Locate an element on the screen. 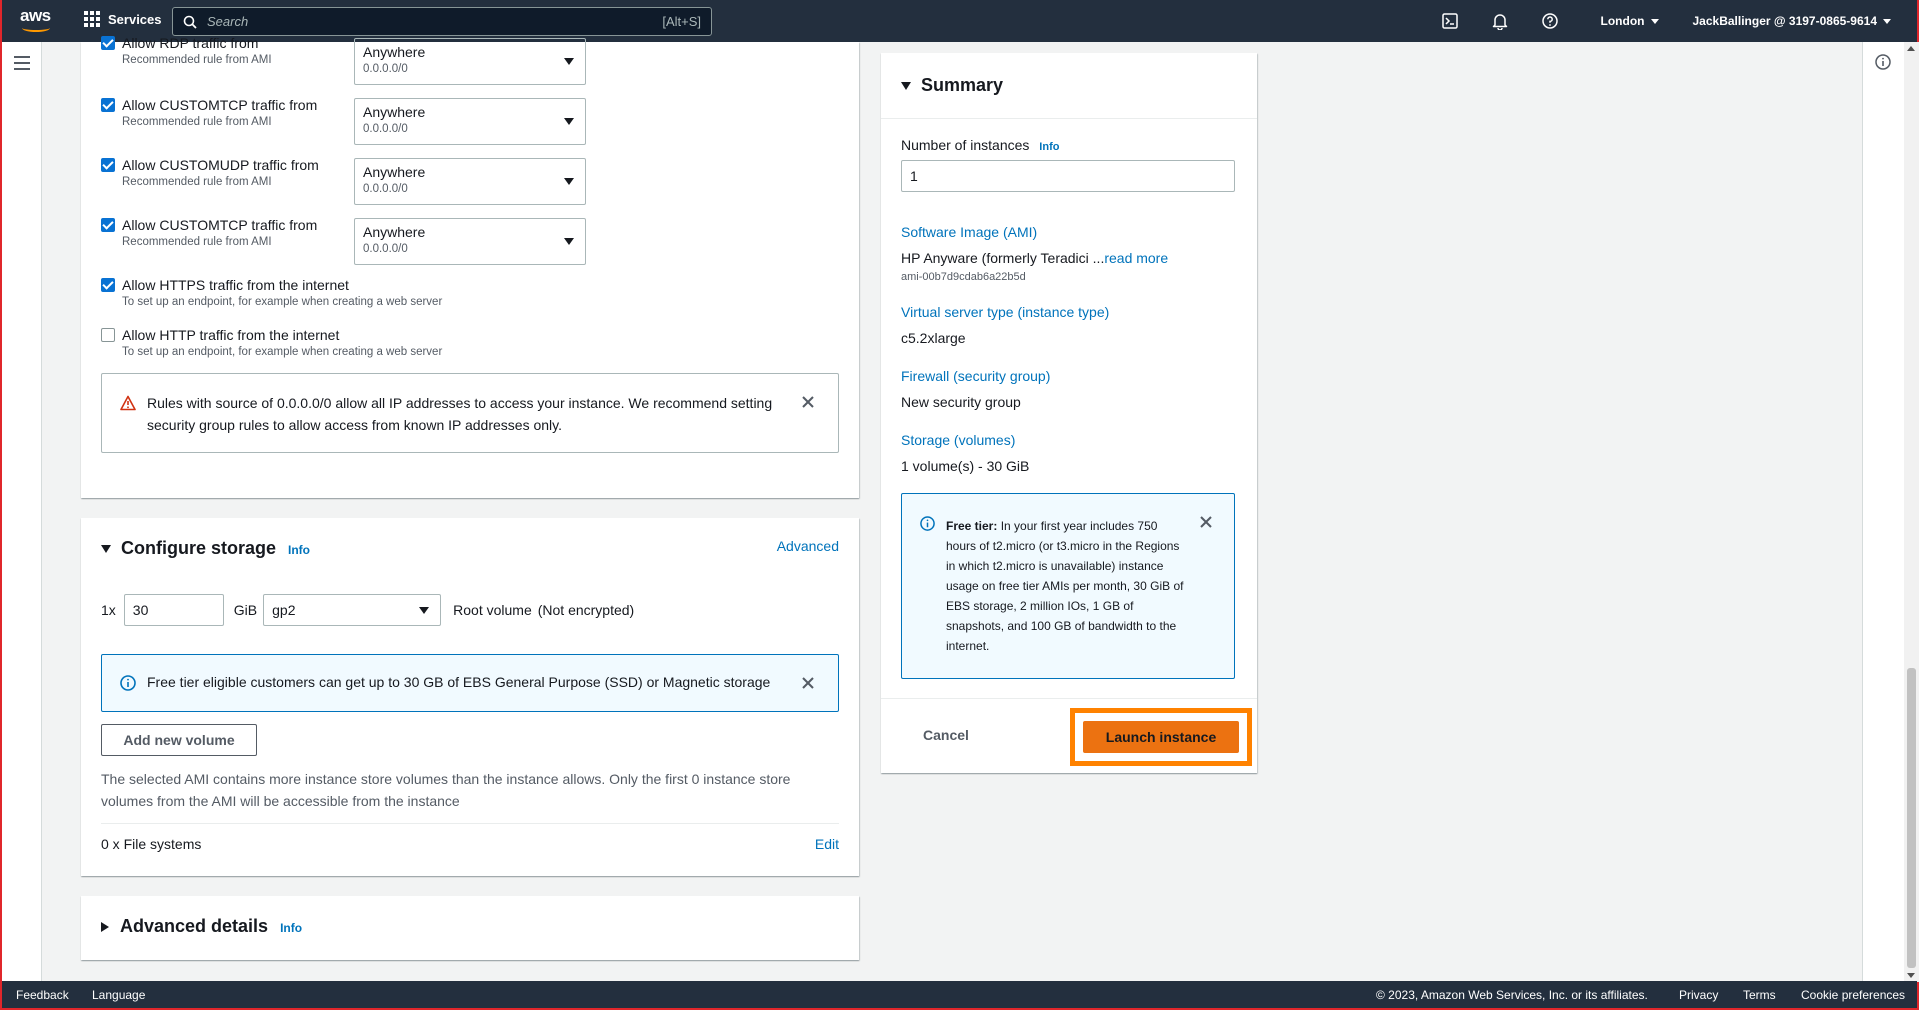 Image resolution: width=1919 pixels, height=1010 pixels. launch-instance-button: Launch instance is located at coordinates (1161, 737).